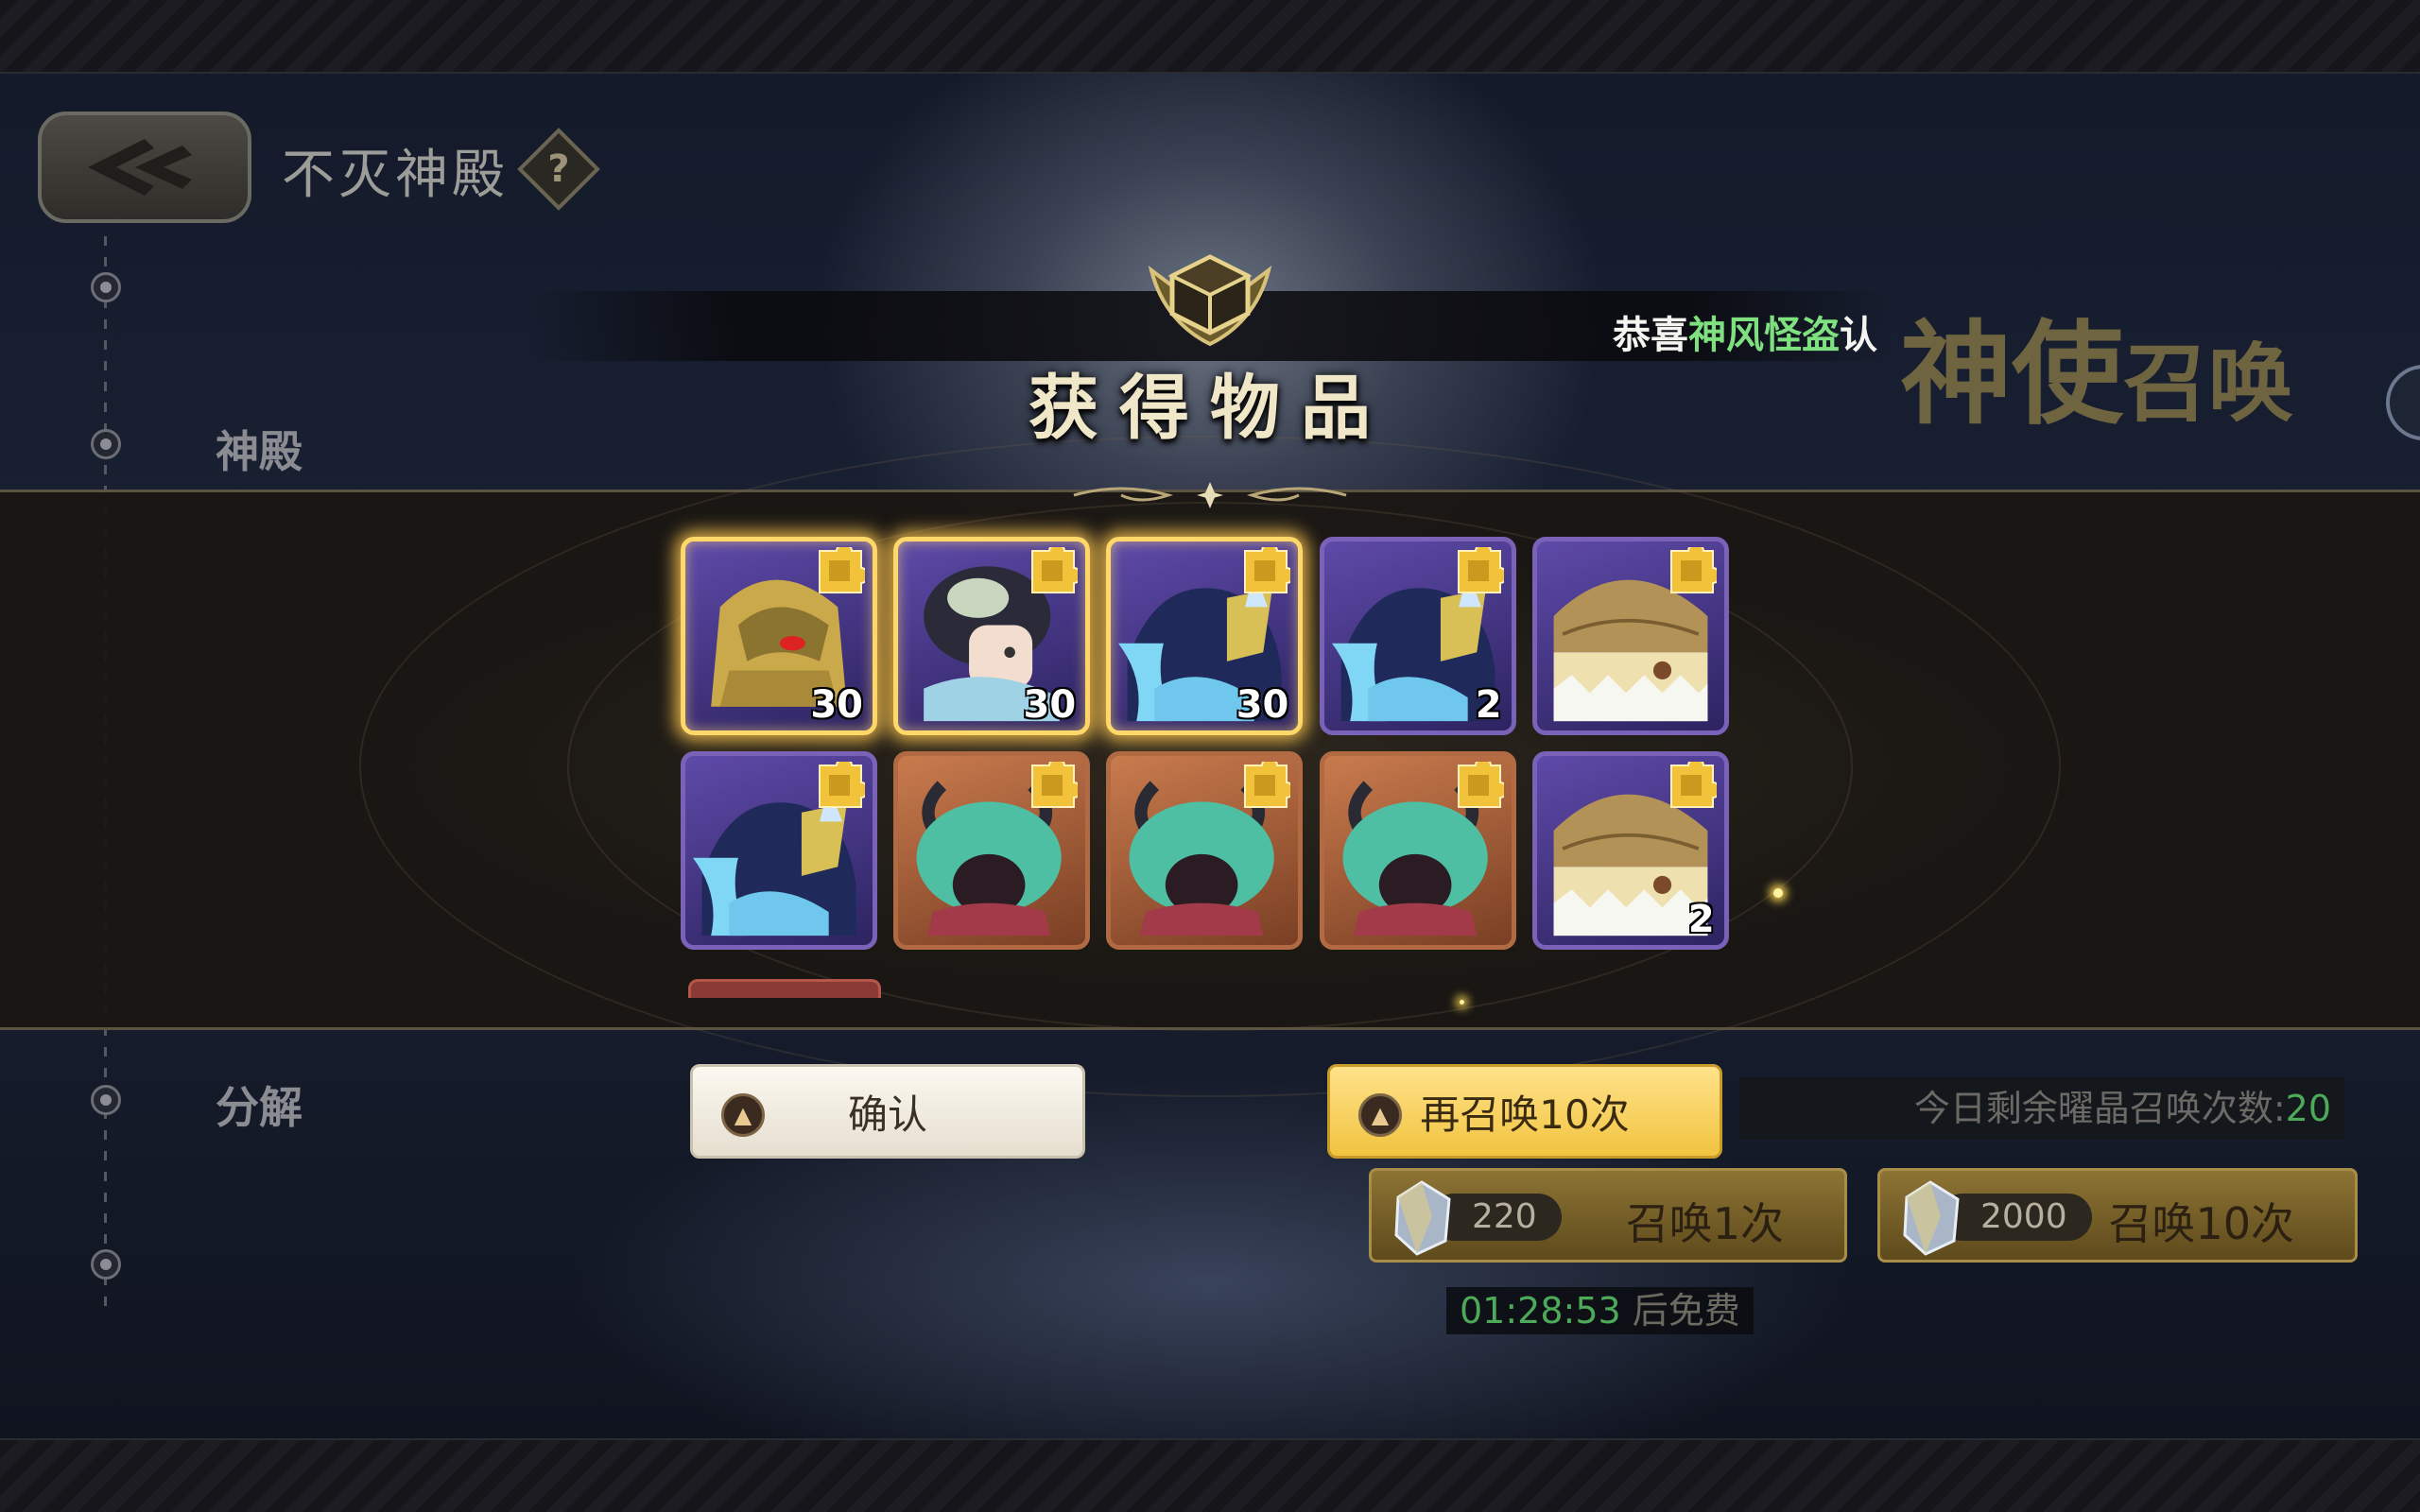 The height and width of the screenshot is (1512, 2420). I want to click on reward-item-straw-hat-egg, so click(1630, 636).